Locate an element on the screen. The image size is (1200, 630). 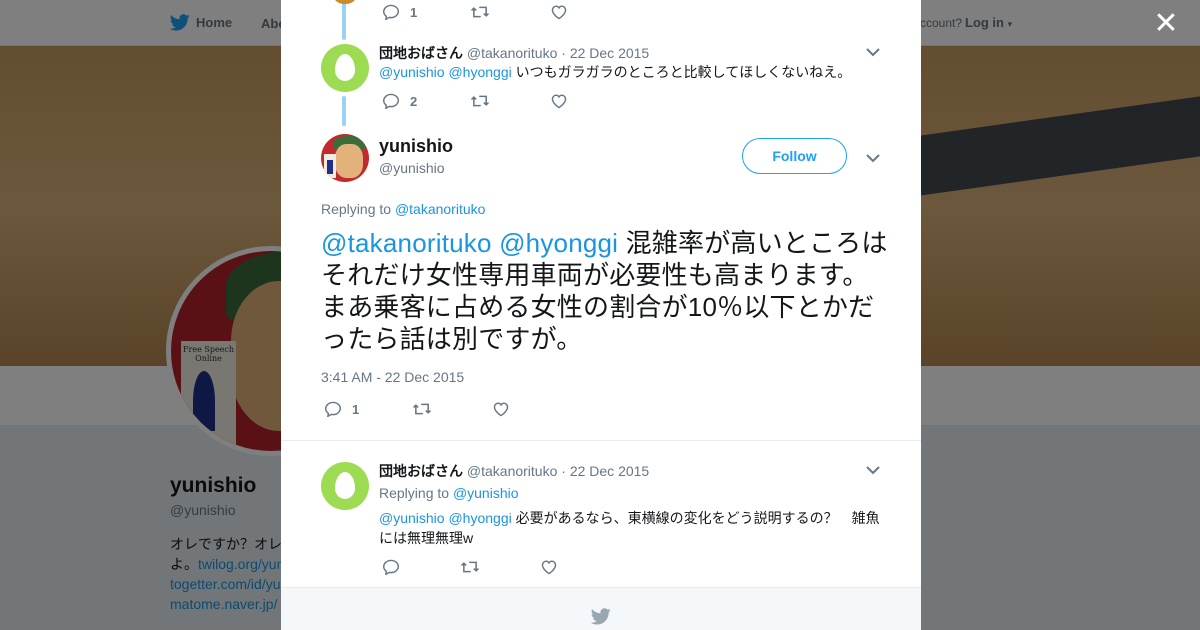
divider is located at coordinates (601, 440).